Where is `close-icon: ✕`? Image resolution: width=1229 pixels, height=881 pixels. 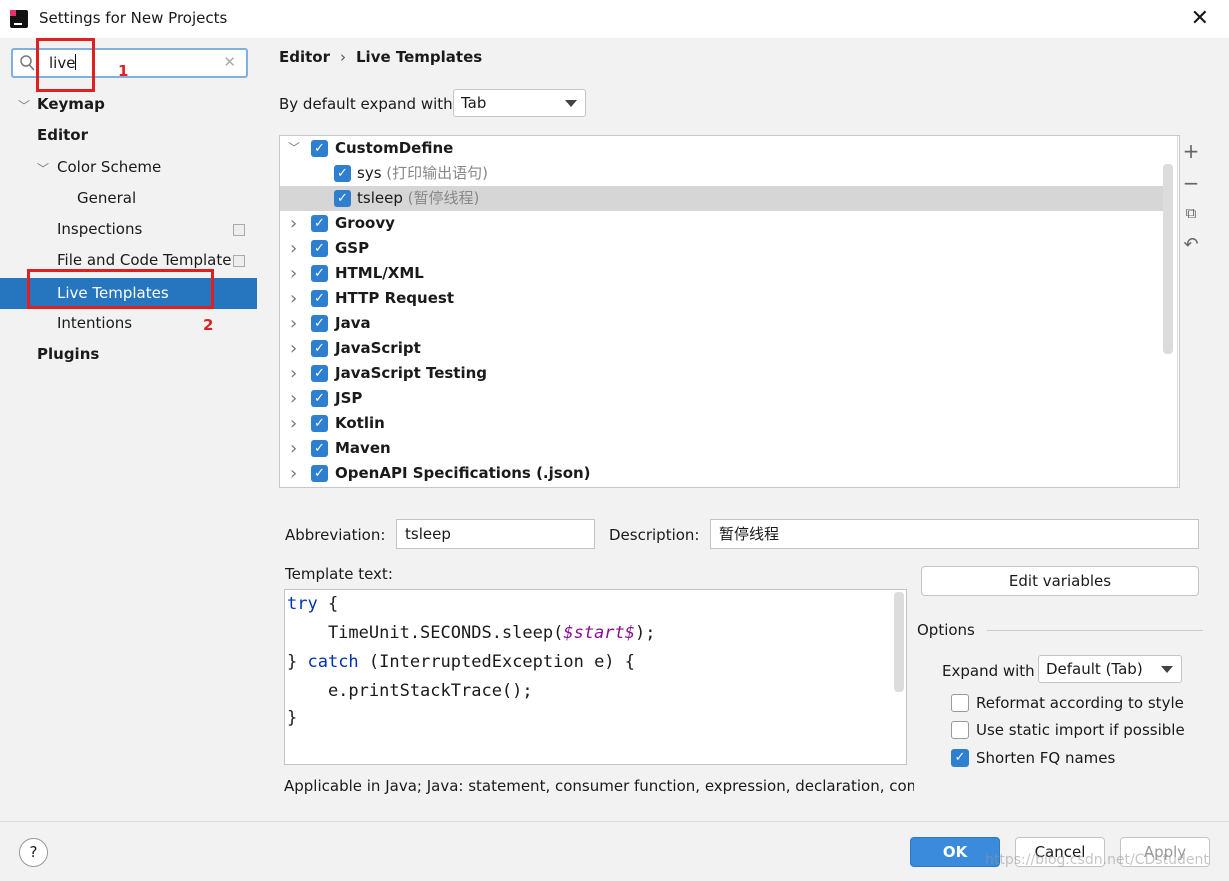 close-icon: ✕ is located at coordinates (1200, 18).